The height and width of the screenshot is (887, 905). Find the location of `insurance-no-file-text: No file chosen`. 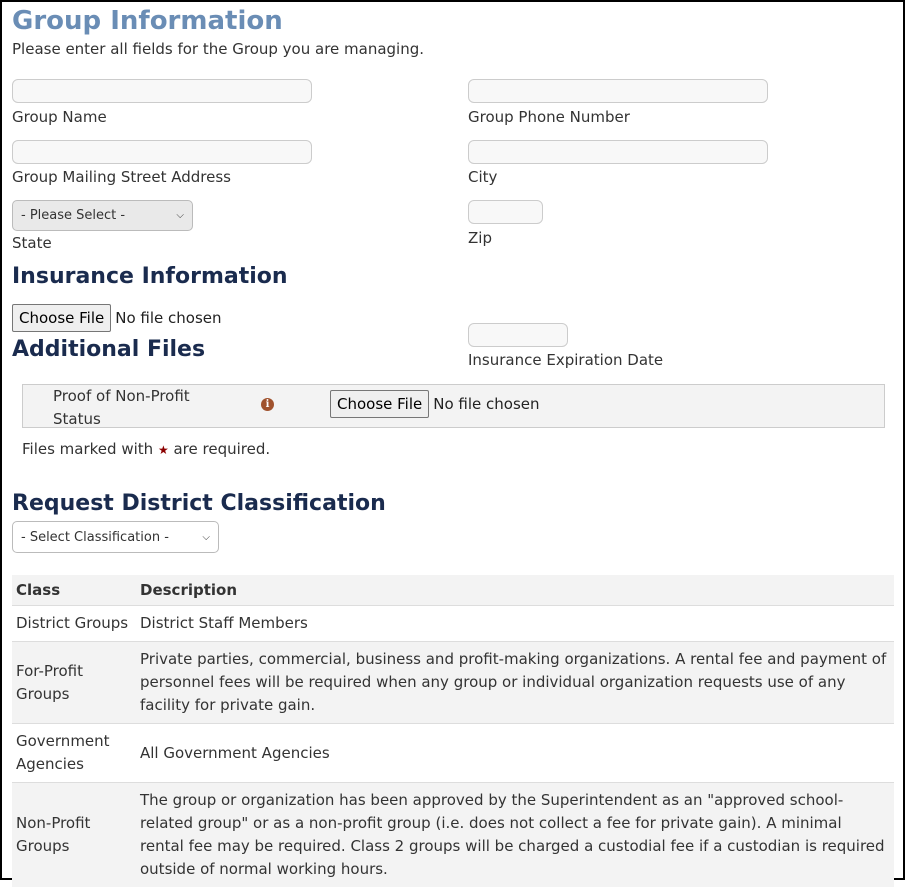

insurance-no-file-text: No file chosen is located at coordinates (168, 318).